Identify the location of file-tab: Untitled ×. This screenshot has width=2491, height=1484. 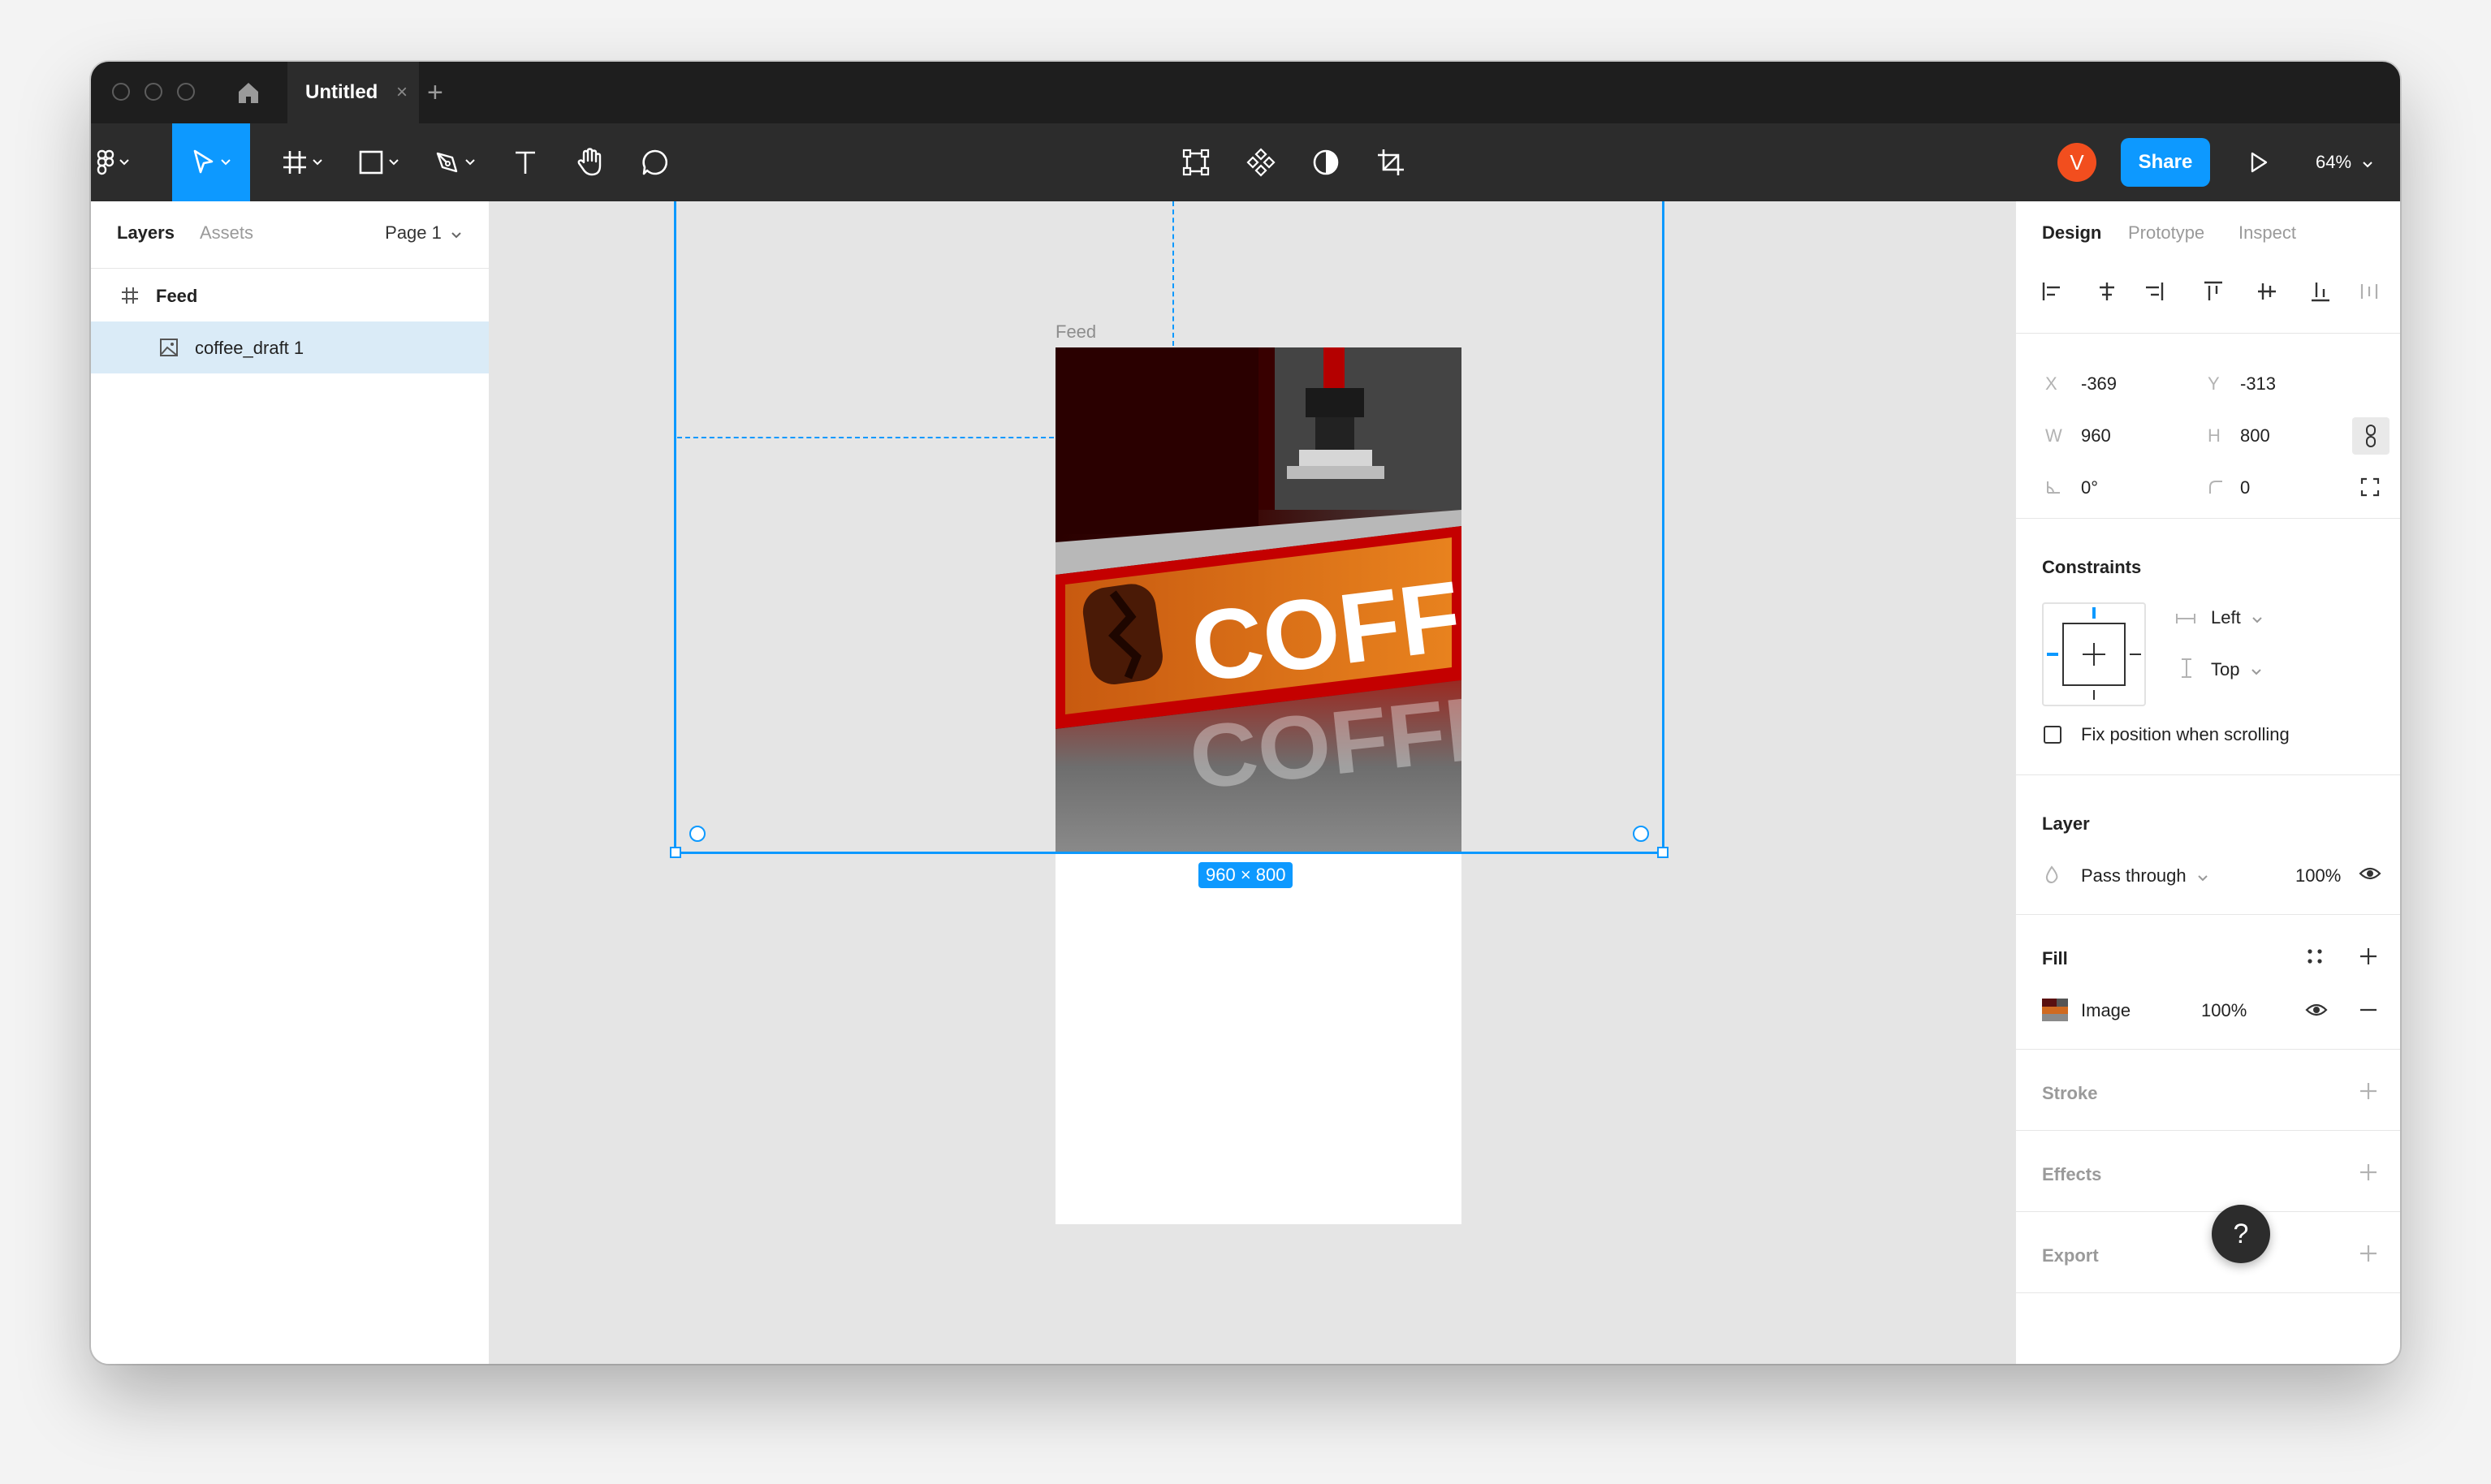
(353, 92).